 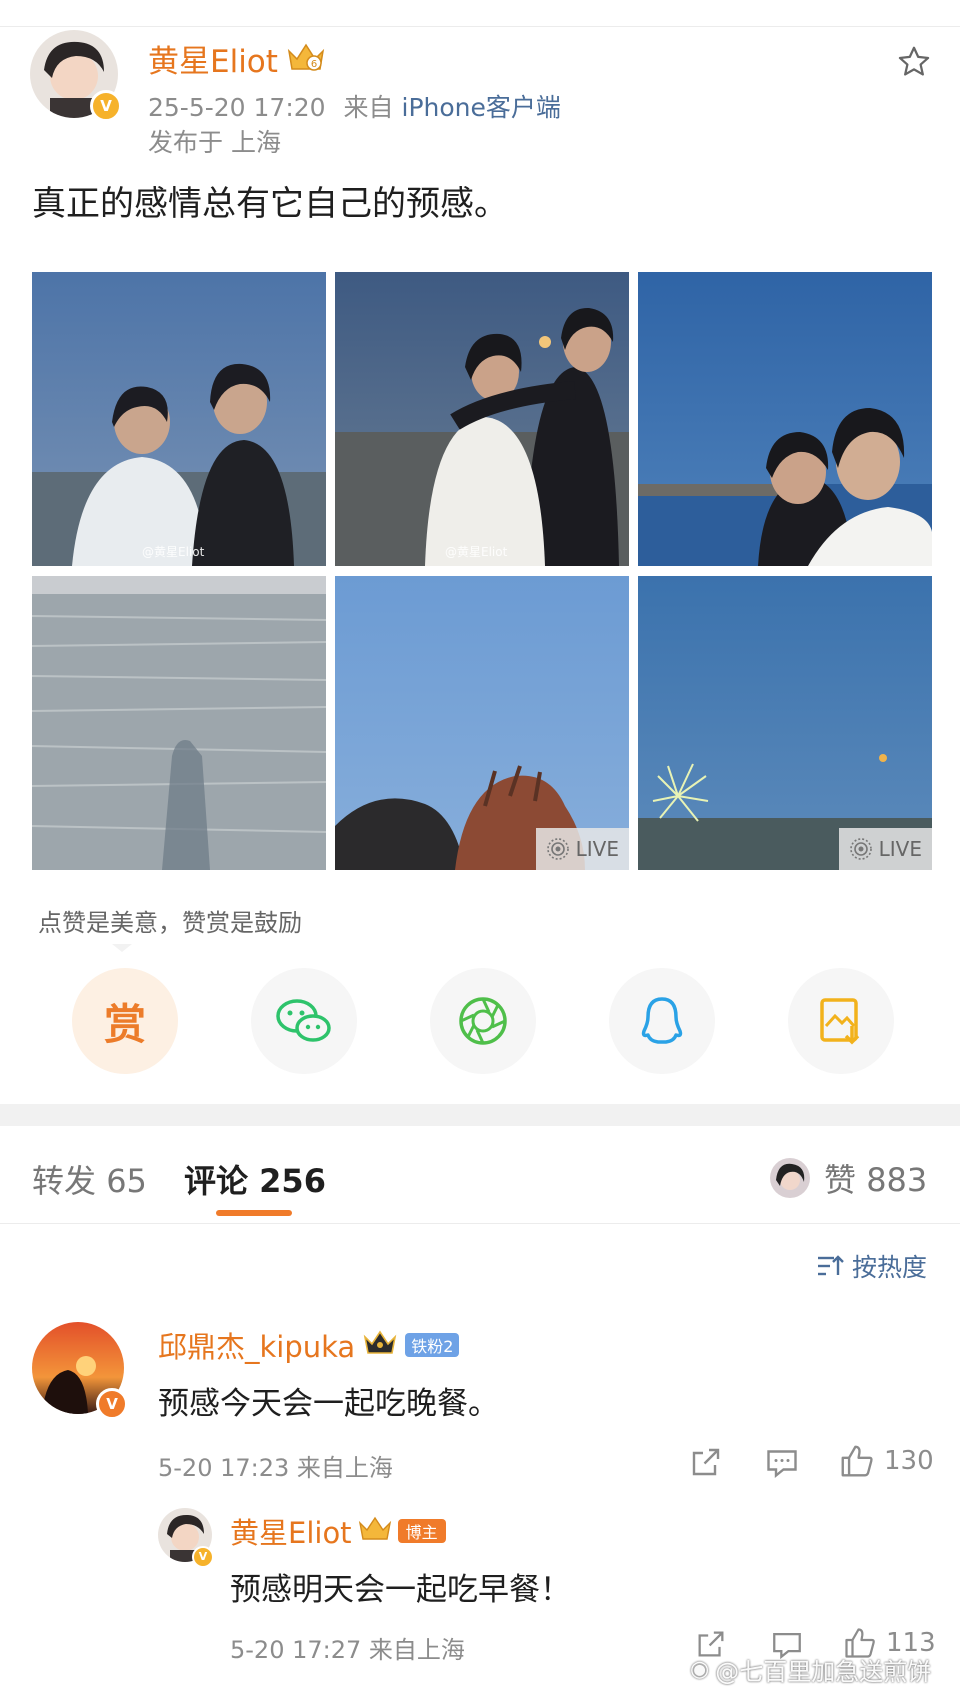 I want to click on image-watermark: ◉ @七百里加急送煎饼, so click(x=810, y=1669).